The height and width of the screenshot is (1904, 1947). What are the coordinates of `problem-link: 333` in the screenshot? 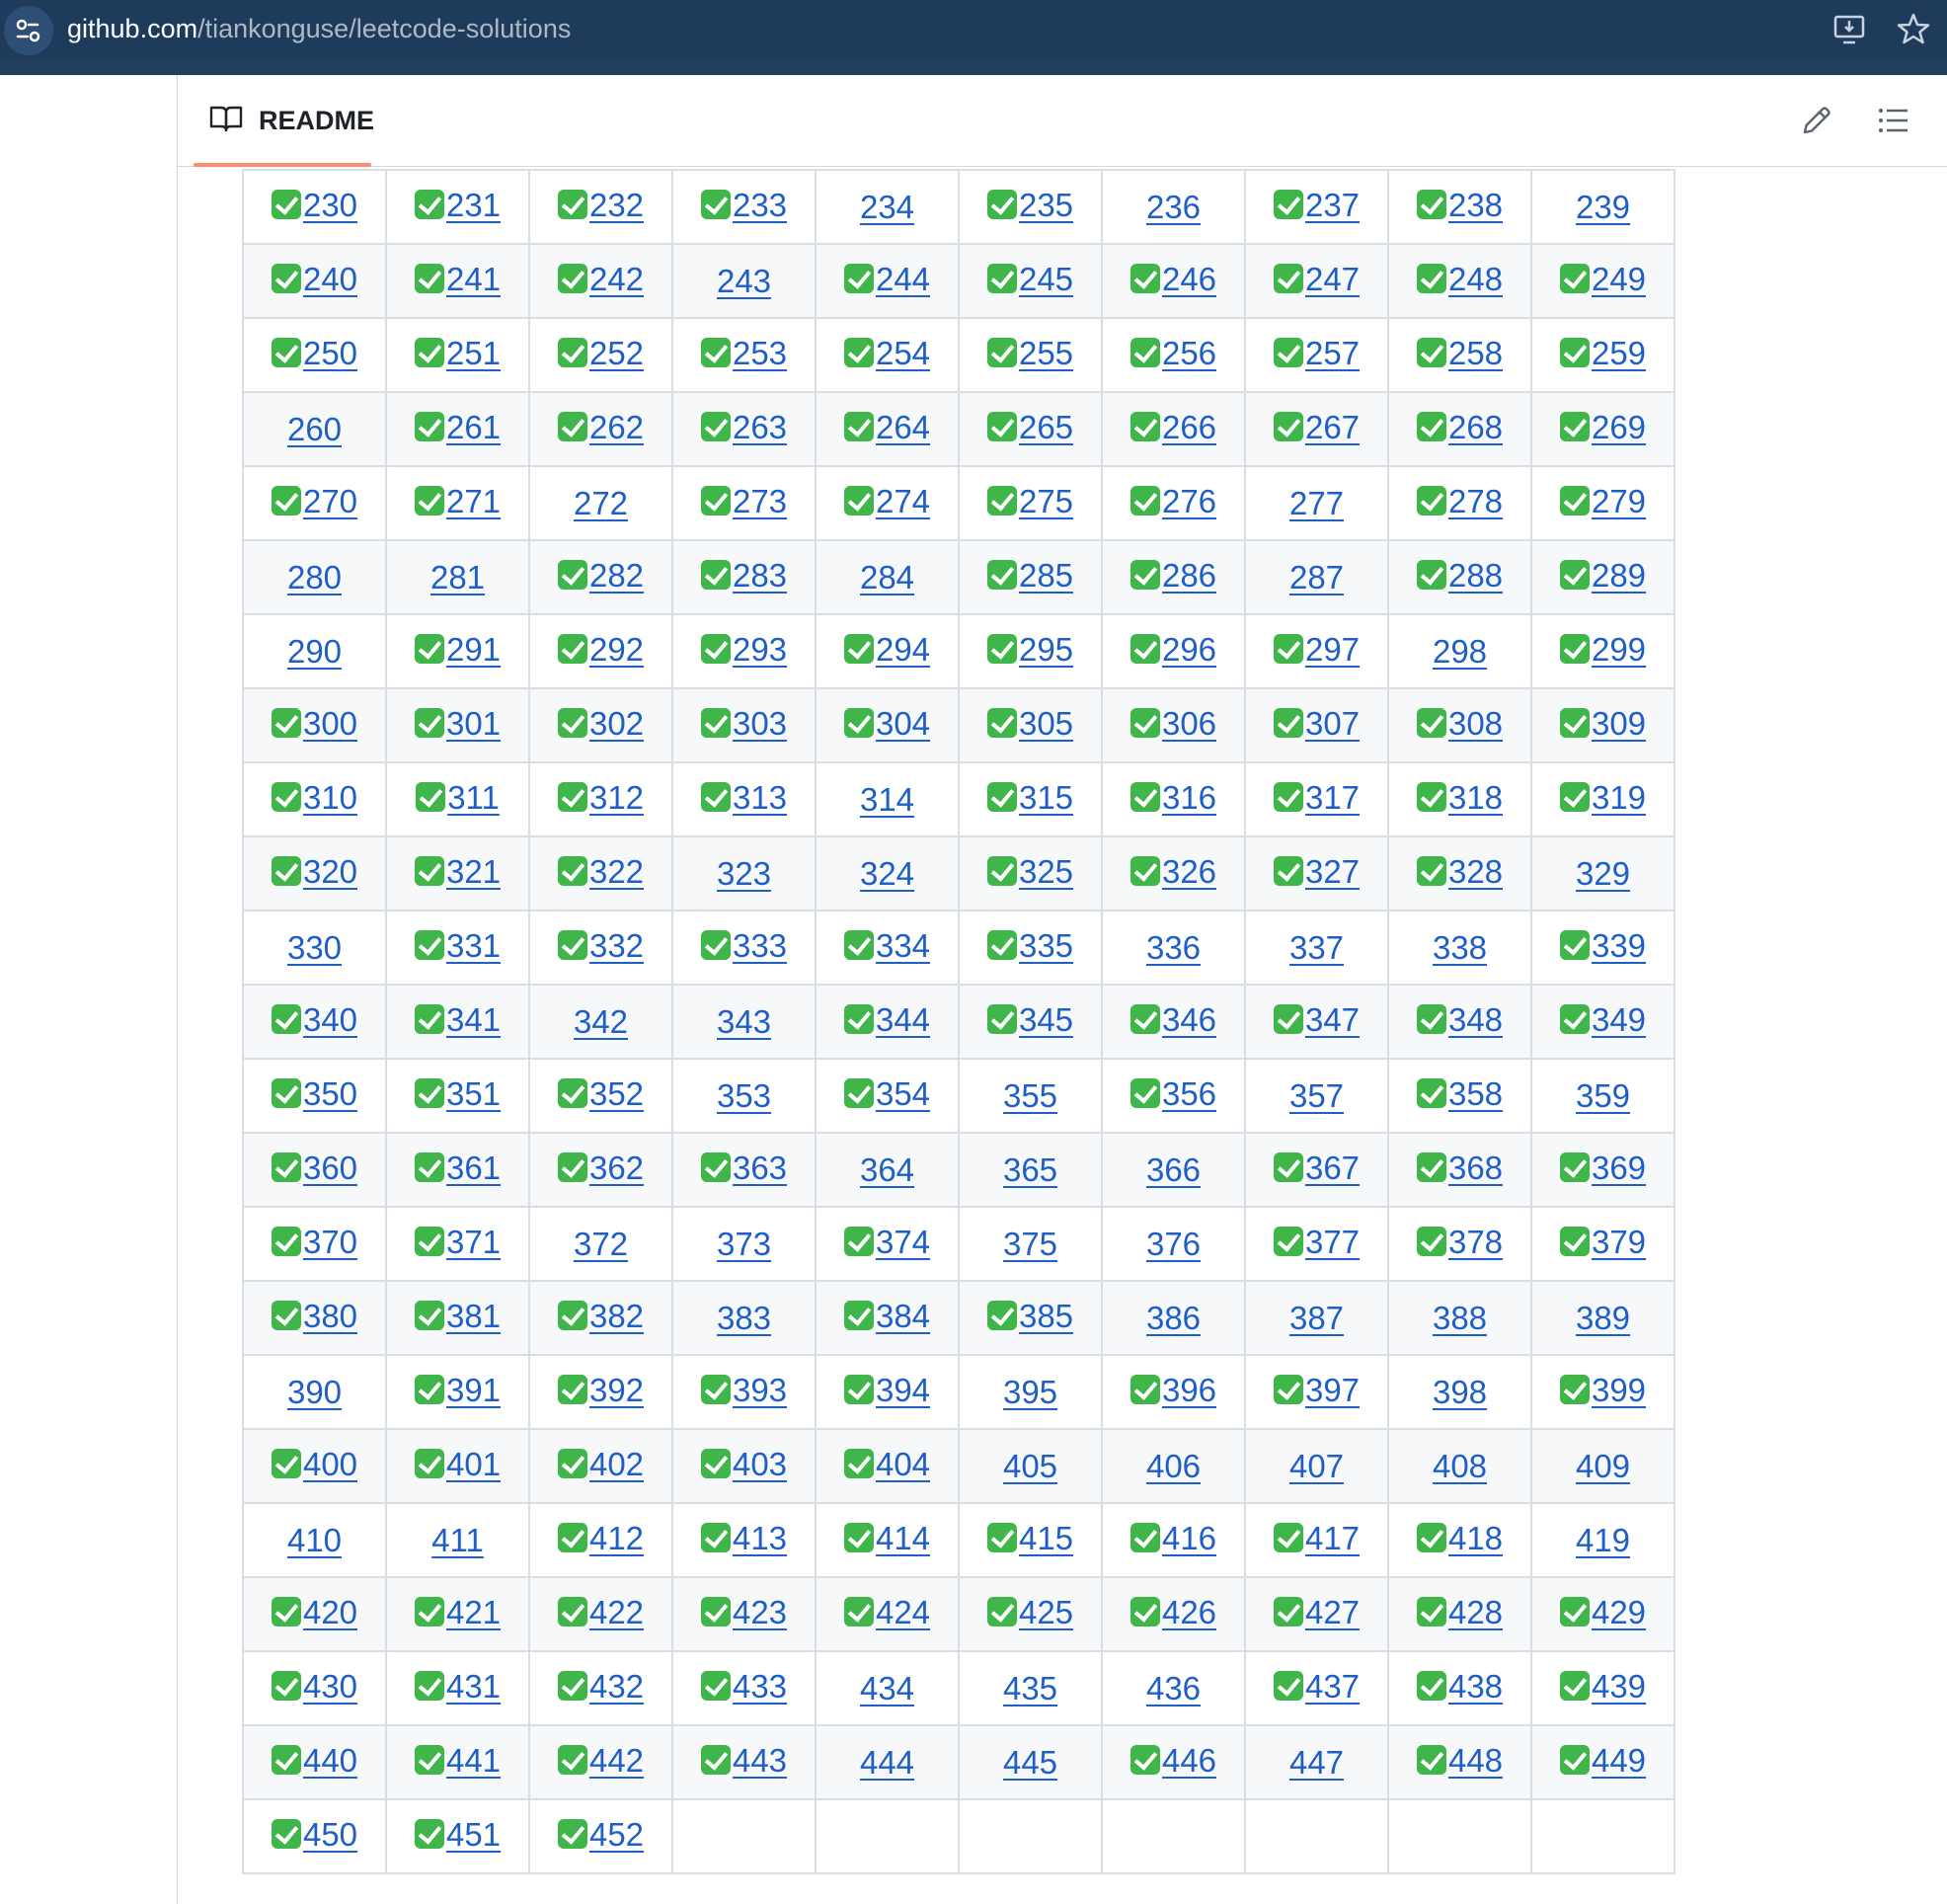 It's located at (760, 945).